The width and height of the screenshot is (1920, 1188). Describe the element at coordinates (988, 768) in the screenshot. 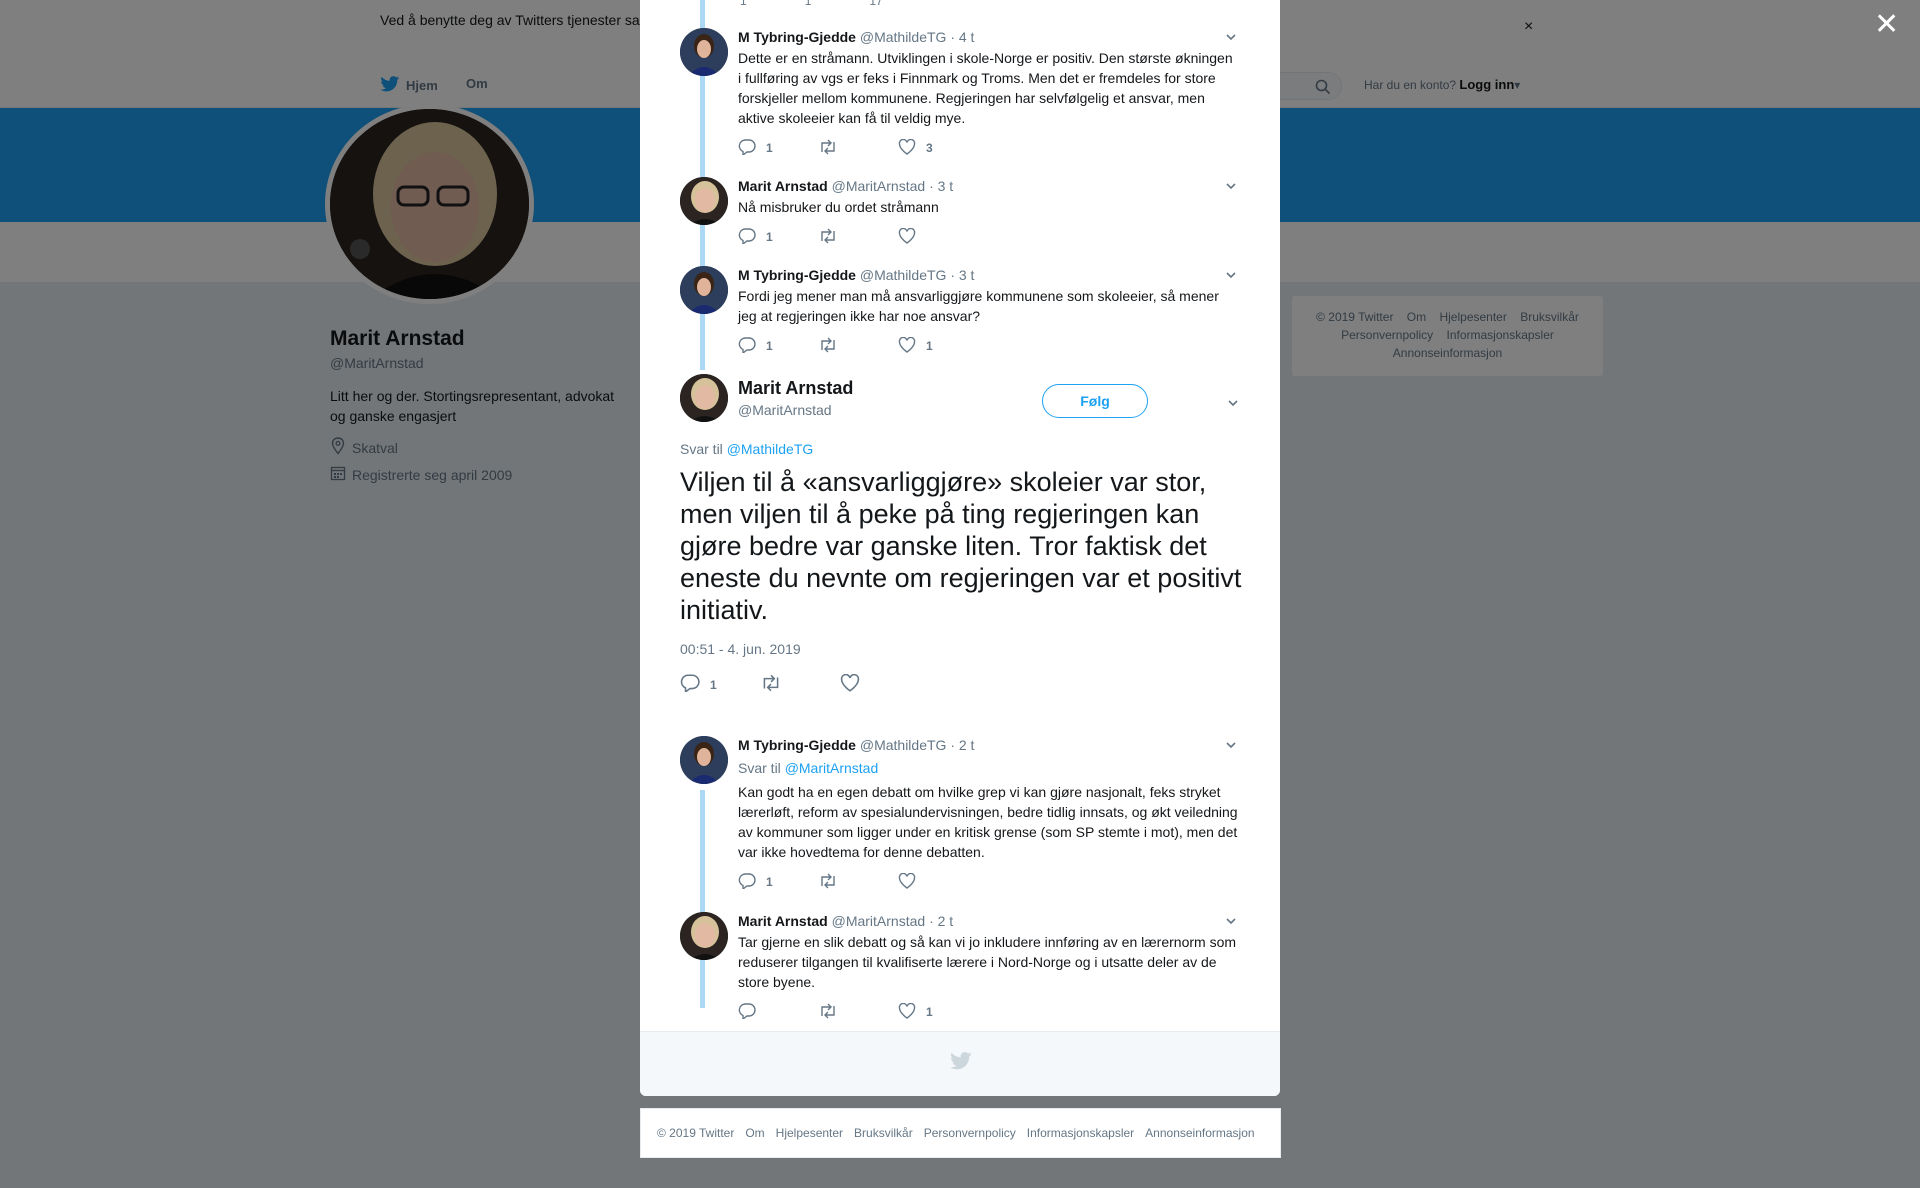

I see `reply-context: Svar til @MaritArnstad` at that location.